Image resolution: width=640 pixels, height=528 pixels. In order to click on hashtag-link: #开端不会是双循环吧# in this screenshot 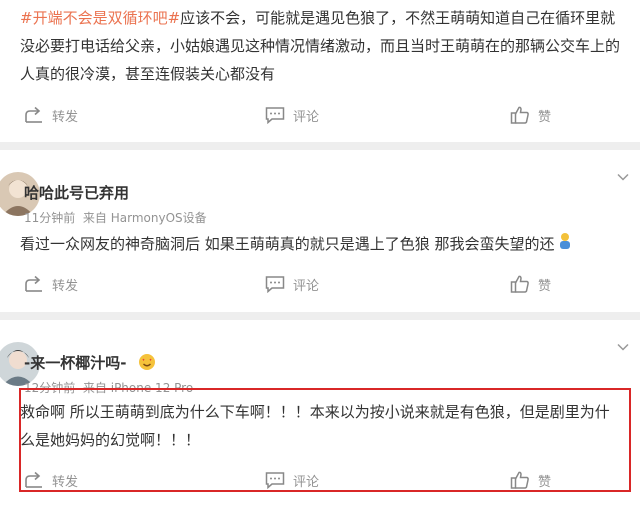, I will do `click(100, 18)`.